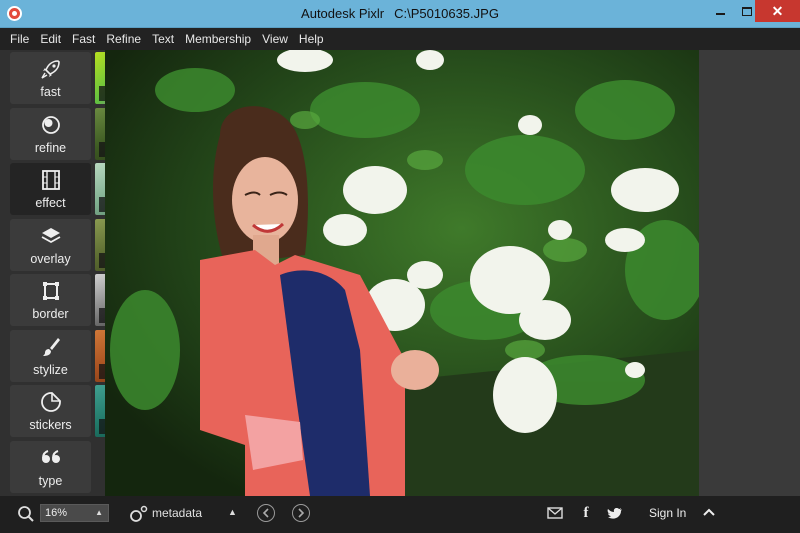 This screenshot has width=800, height=533. Describe the element at coordinates (343, 13) in the screenshot. I see `app-name: Autodesk Pixlr` at that location.